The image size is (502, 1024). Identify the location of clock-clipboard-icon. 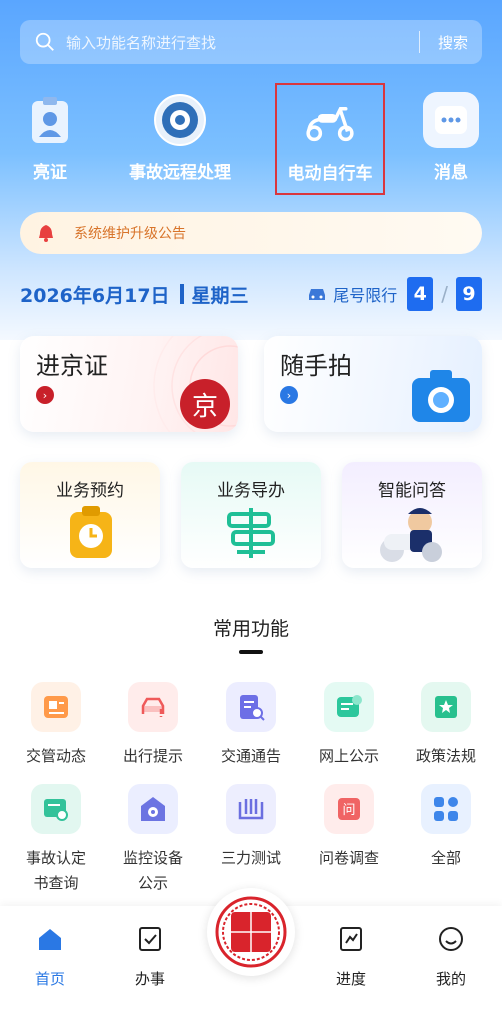
(91, 532).